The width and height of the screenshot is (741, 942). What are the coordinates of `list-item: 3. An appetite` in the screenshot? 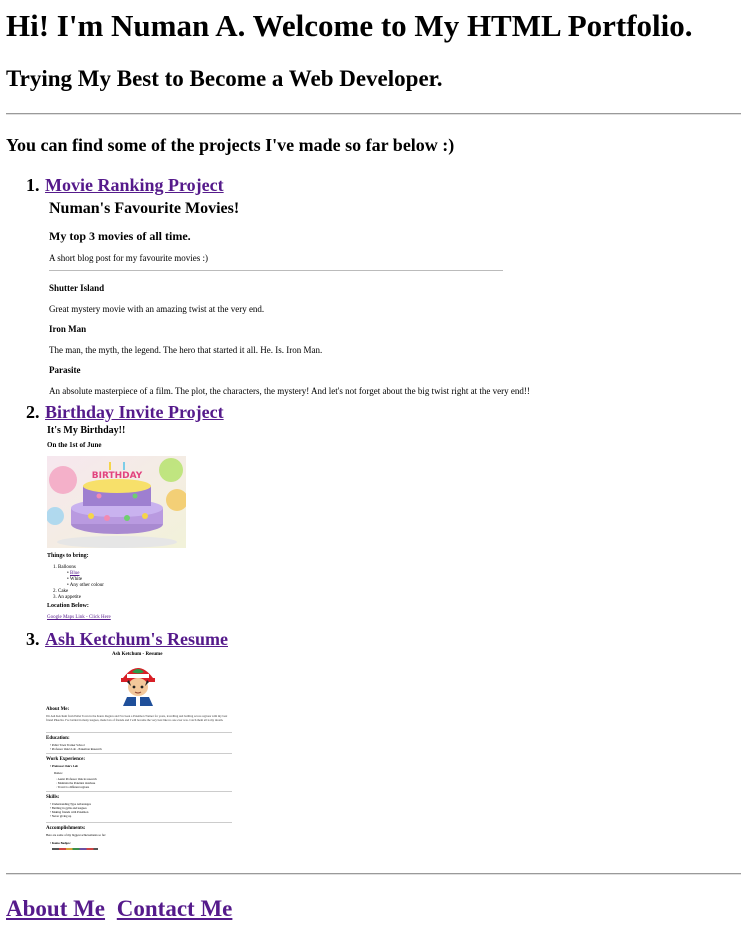 It's located at (67, 597).